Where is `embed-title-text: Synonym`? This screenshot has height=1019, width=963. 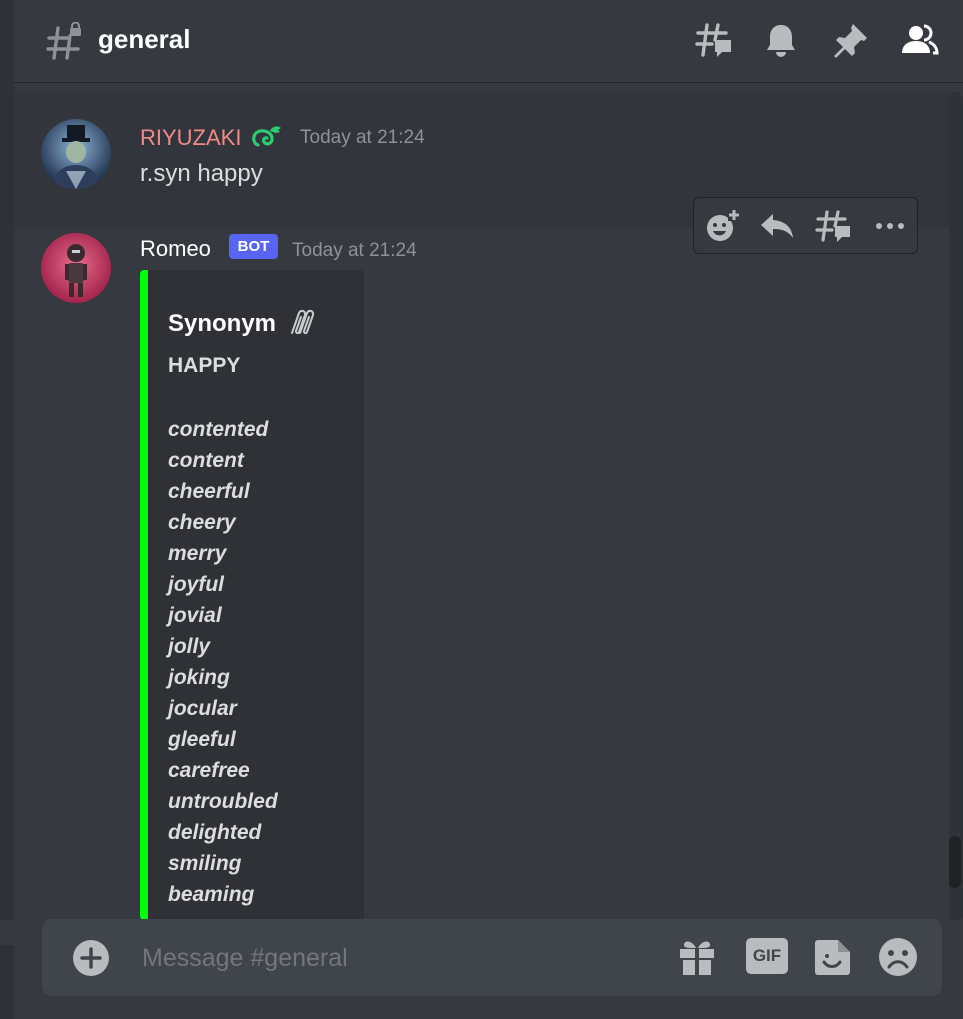 embed-title-text: Synonym is located at coordinates (222, 323).